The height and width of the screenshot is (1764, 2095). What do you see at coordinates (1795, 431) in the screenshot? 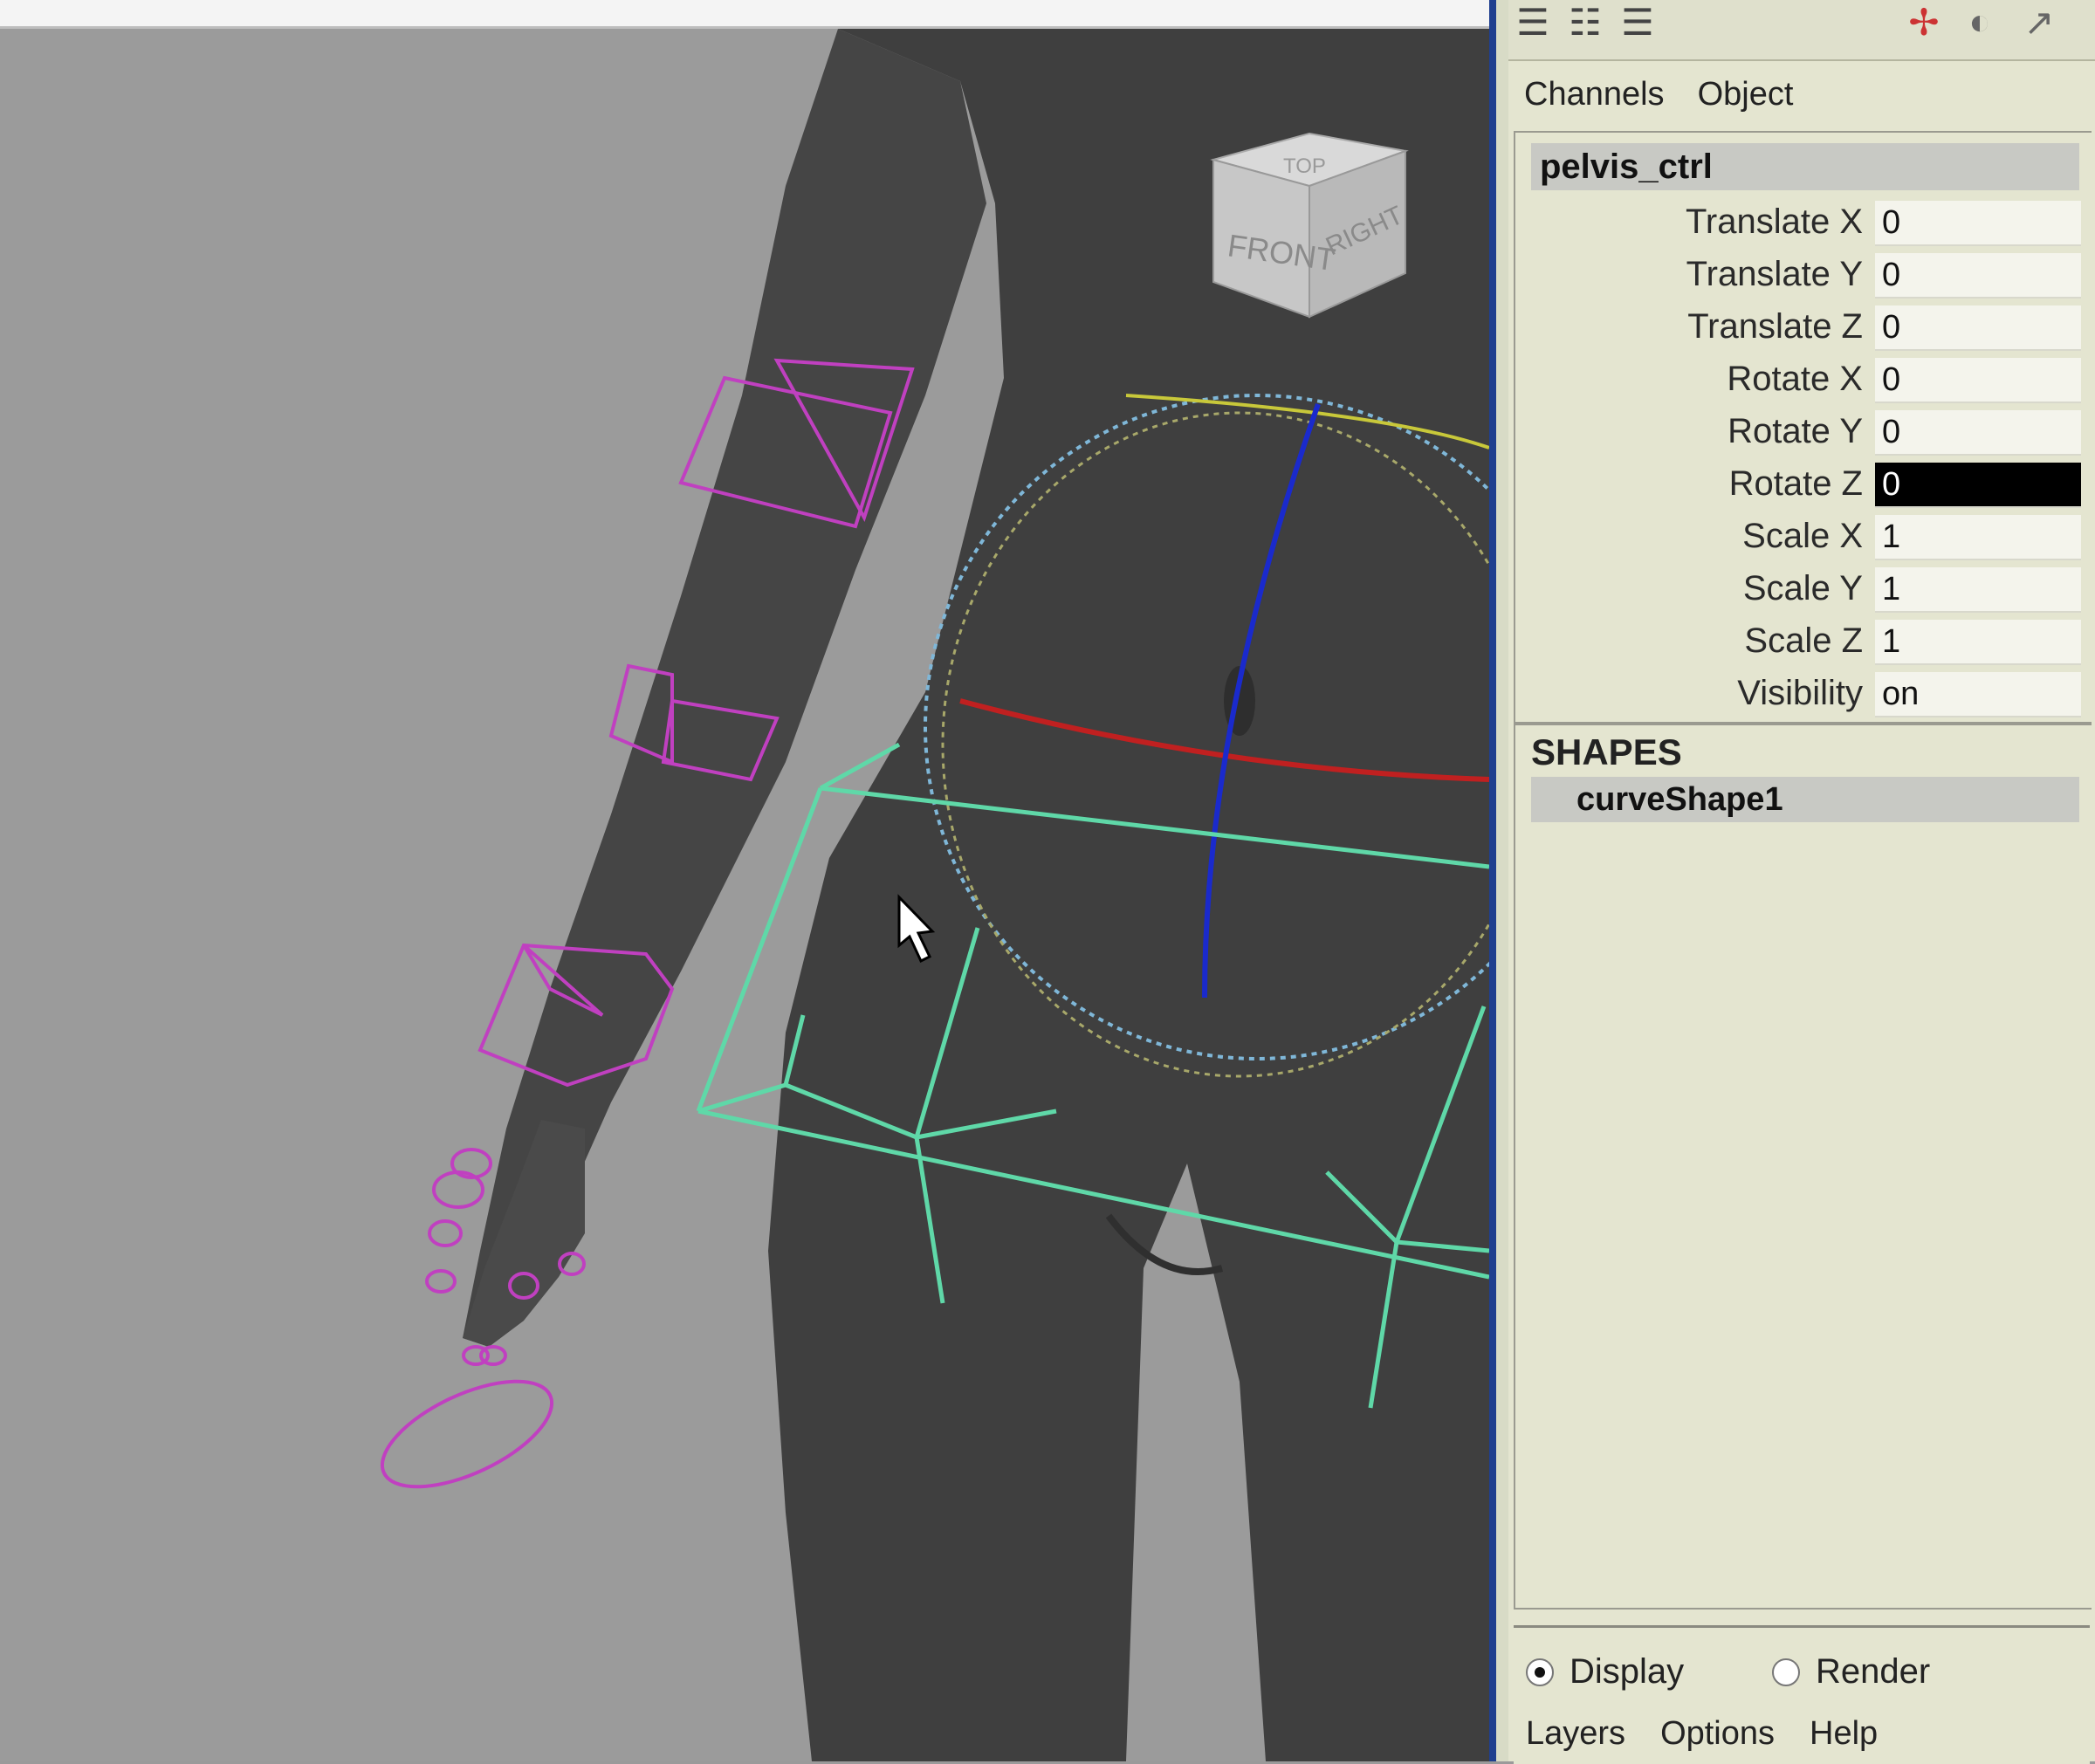
I see `attr-label: Rotate Y` at bounding box center [1795, 431].